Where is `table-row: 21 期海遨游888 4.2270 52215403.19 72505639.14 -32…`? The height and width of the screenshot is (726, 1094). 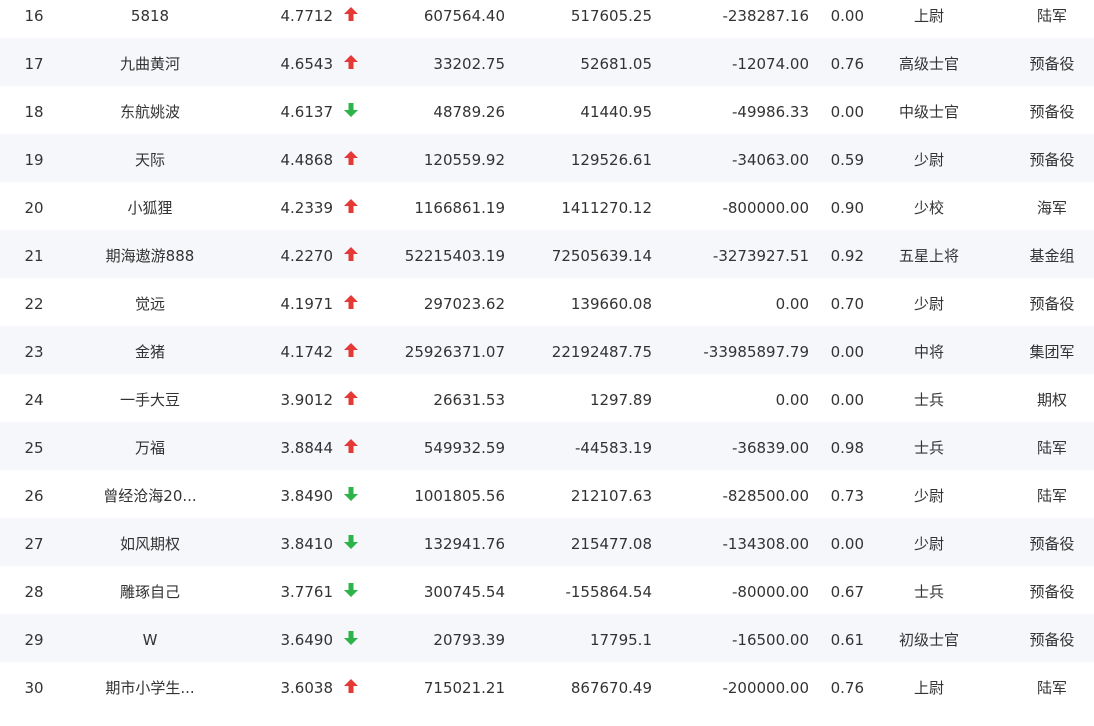 table-row: 21 期海遨游888 4.2270 52215403.19 72505639.14 -32… is located at coordinates (547, 254).